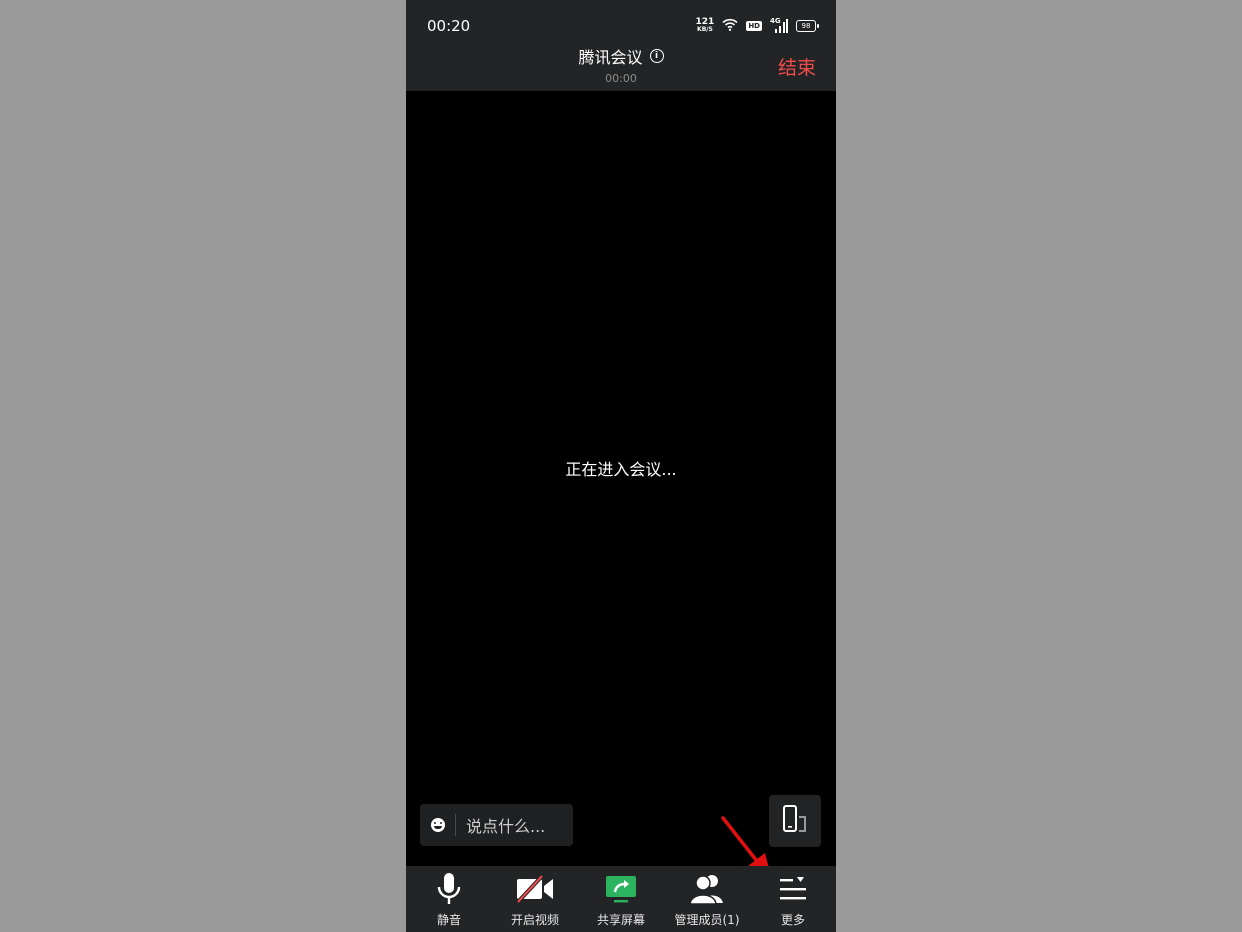 The width and height of the screenshot is (1242, 932). Describe the element at coordinates (438, 825) in the screenshot. I see `emoji-icon` at that location.